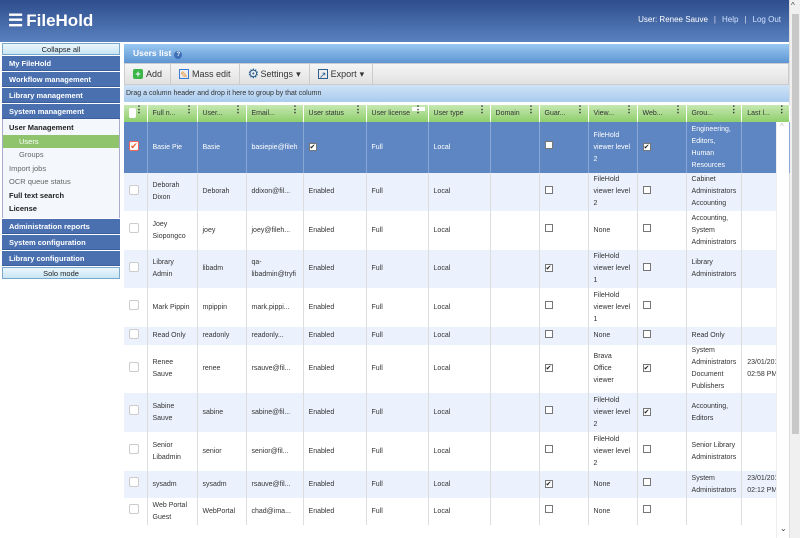 The width and height of the screenshot is (800, 538). Describe the element at coordinates (178, 55) in the screenshot. I see `help-icon: ?` at that location.